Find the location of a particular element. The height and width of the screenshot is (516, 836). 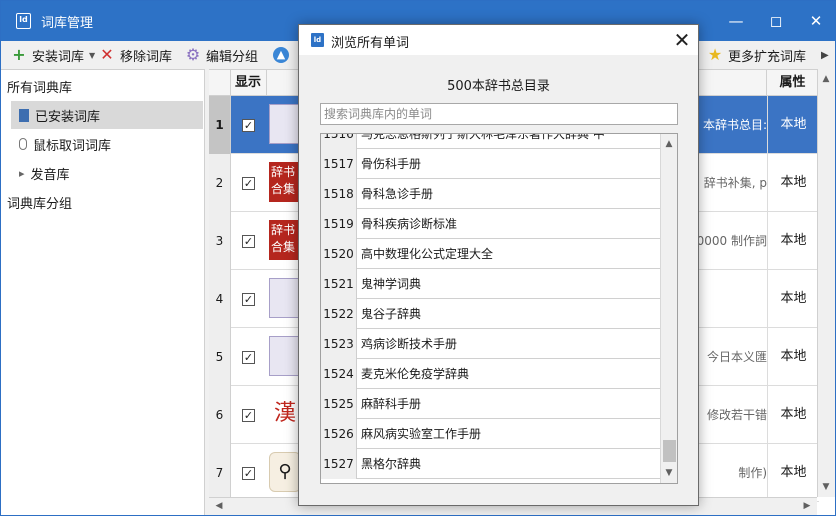

list-item: 1527 黑格尔辞典 is located at coordinates (490, 464).